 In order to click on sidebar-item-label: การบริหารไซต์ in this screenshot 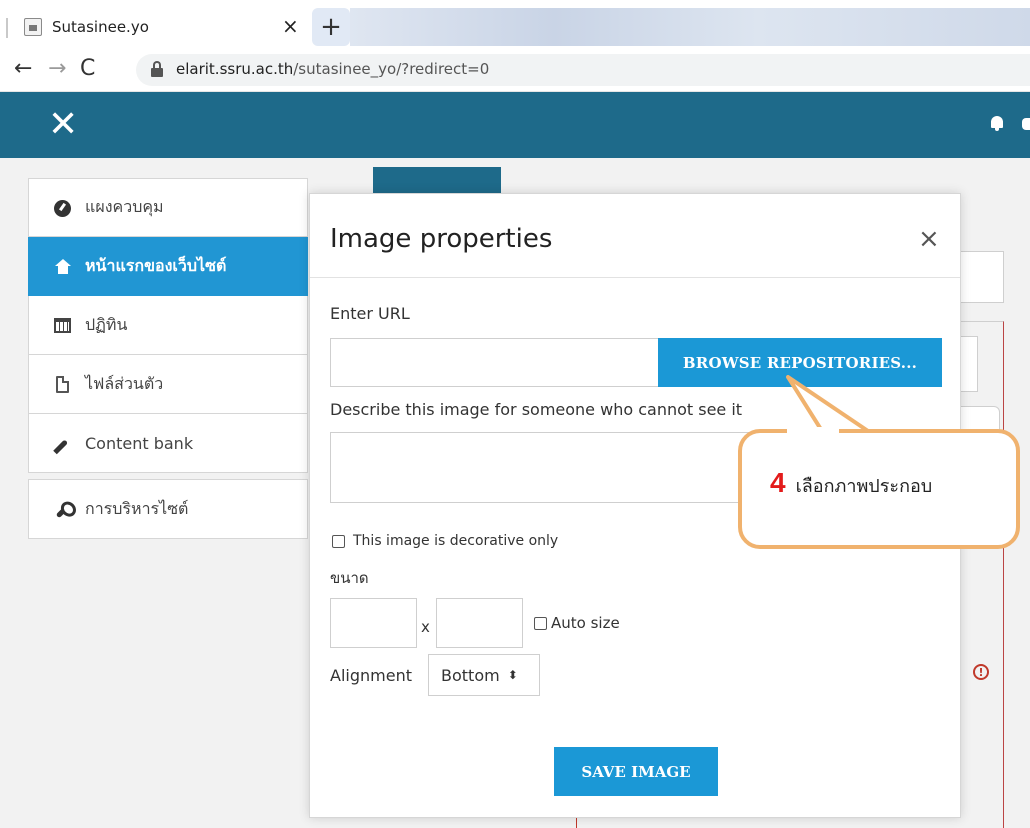, I will do `click(137, 508)`.